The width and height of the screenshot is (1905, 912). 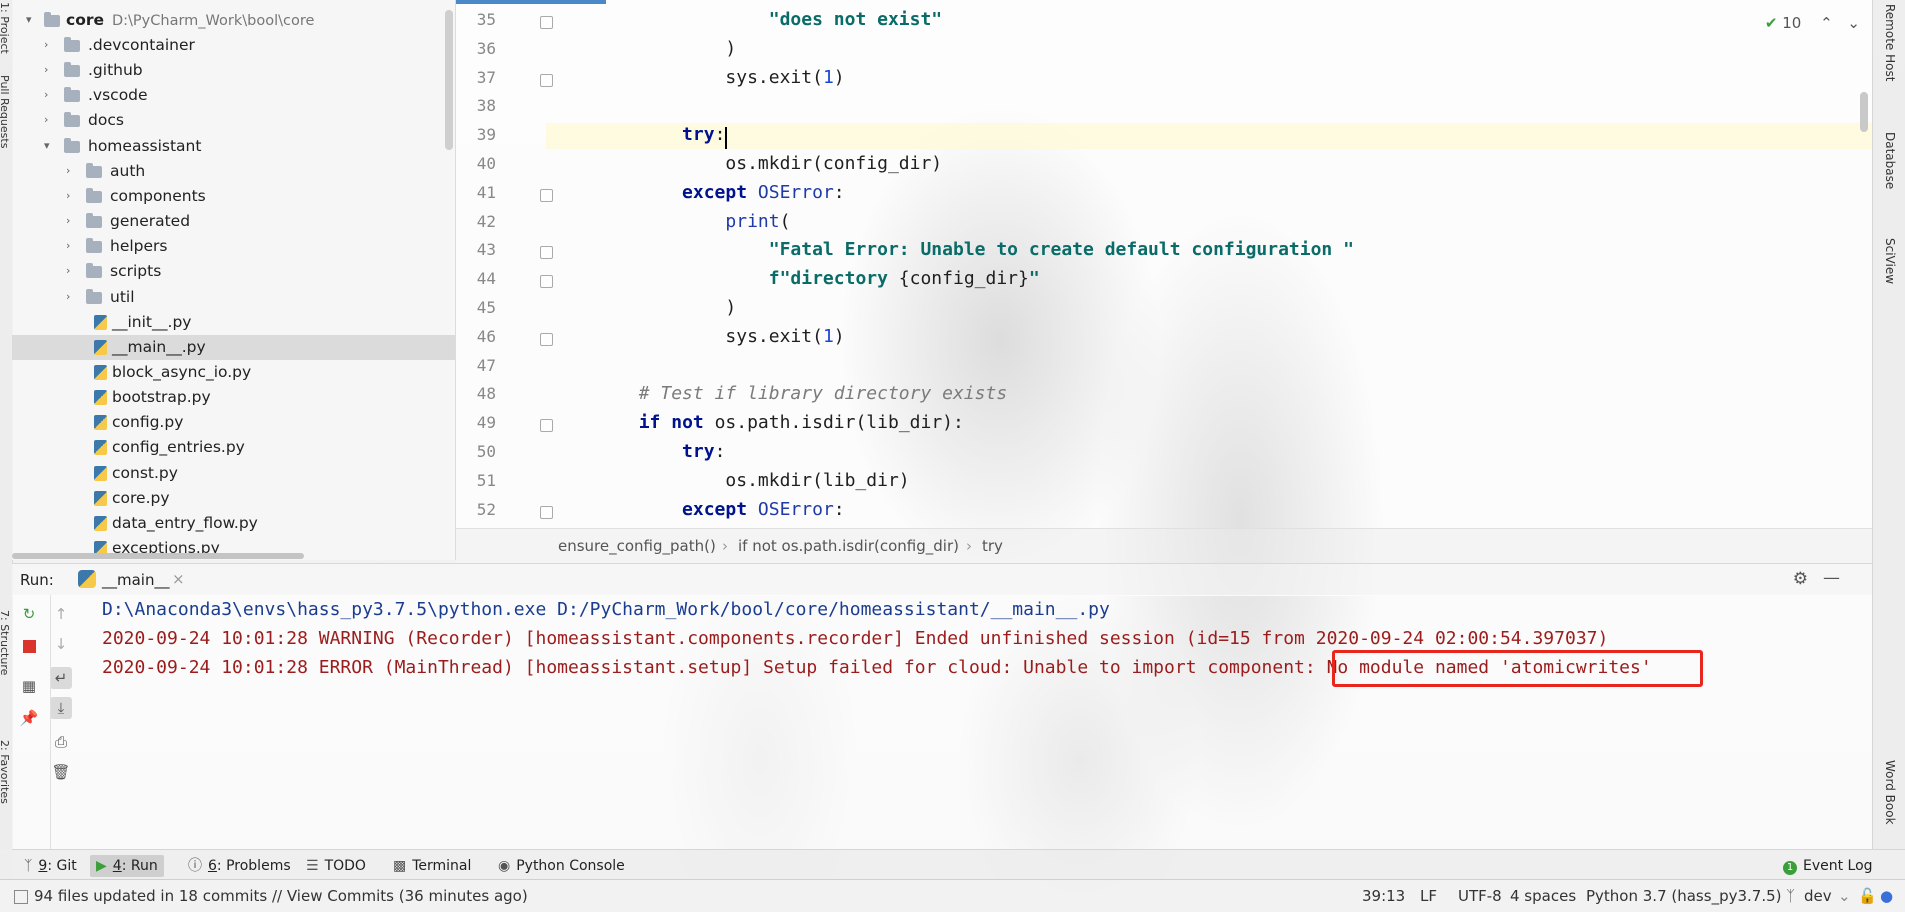 What do you see at coordinates (239, 866) in the screenshot?
I see `tab-problems: ⓘ 6: Problems` at bounding box center [239, 866].